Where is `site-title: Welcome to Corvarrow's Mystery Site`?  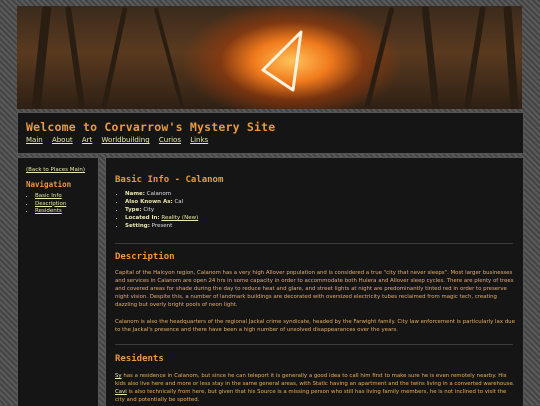 site-title: Welcome to Corvarrow's Mystery Site is located at coordinates (151, 127).